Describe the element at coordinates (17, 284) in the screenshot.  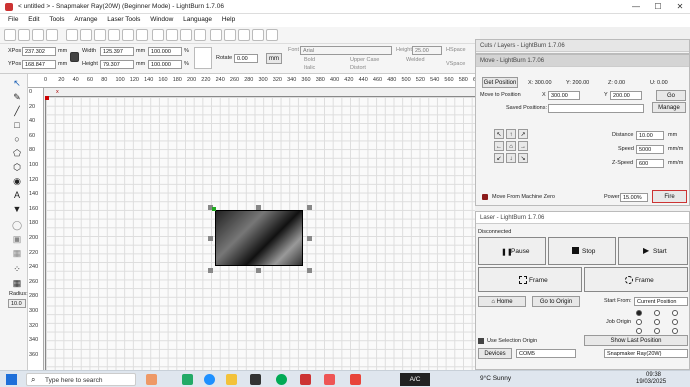
I see `grid-array-icon: ▦` at that location.